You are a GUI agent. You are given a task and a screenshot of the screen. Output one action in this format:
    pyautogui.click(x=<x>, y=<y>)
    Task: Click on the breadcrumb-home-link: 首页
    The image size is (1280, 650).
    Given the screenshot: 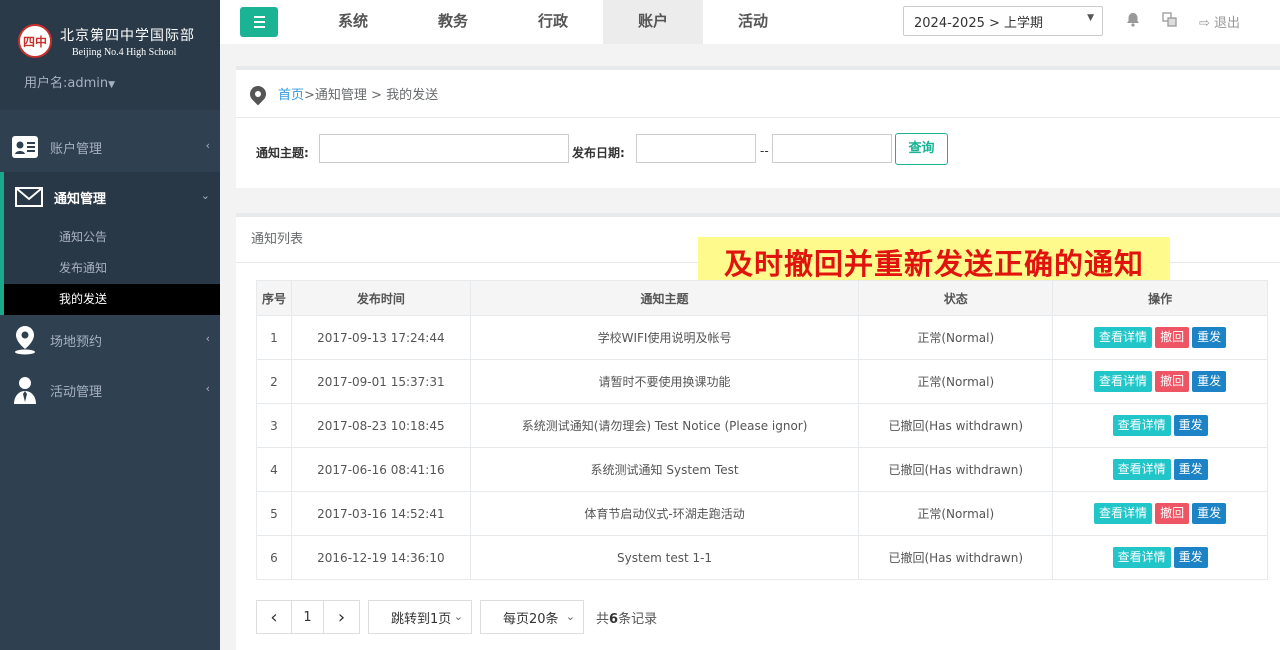 What is the action you would take?
    pyautogui.click(x=291, y=93)
    